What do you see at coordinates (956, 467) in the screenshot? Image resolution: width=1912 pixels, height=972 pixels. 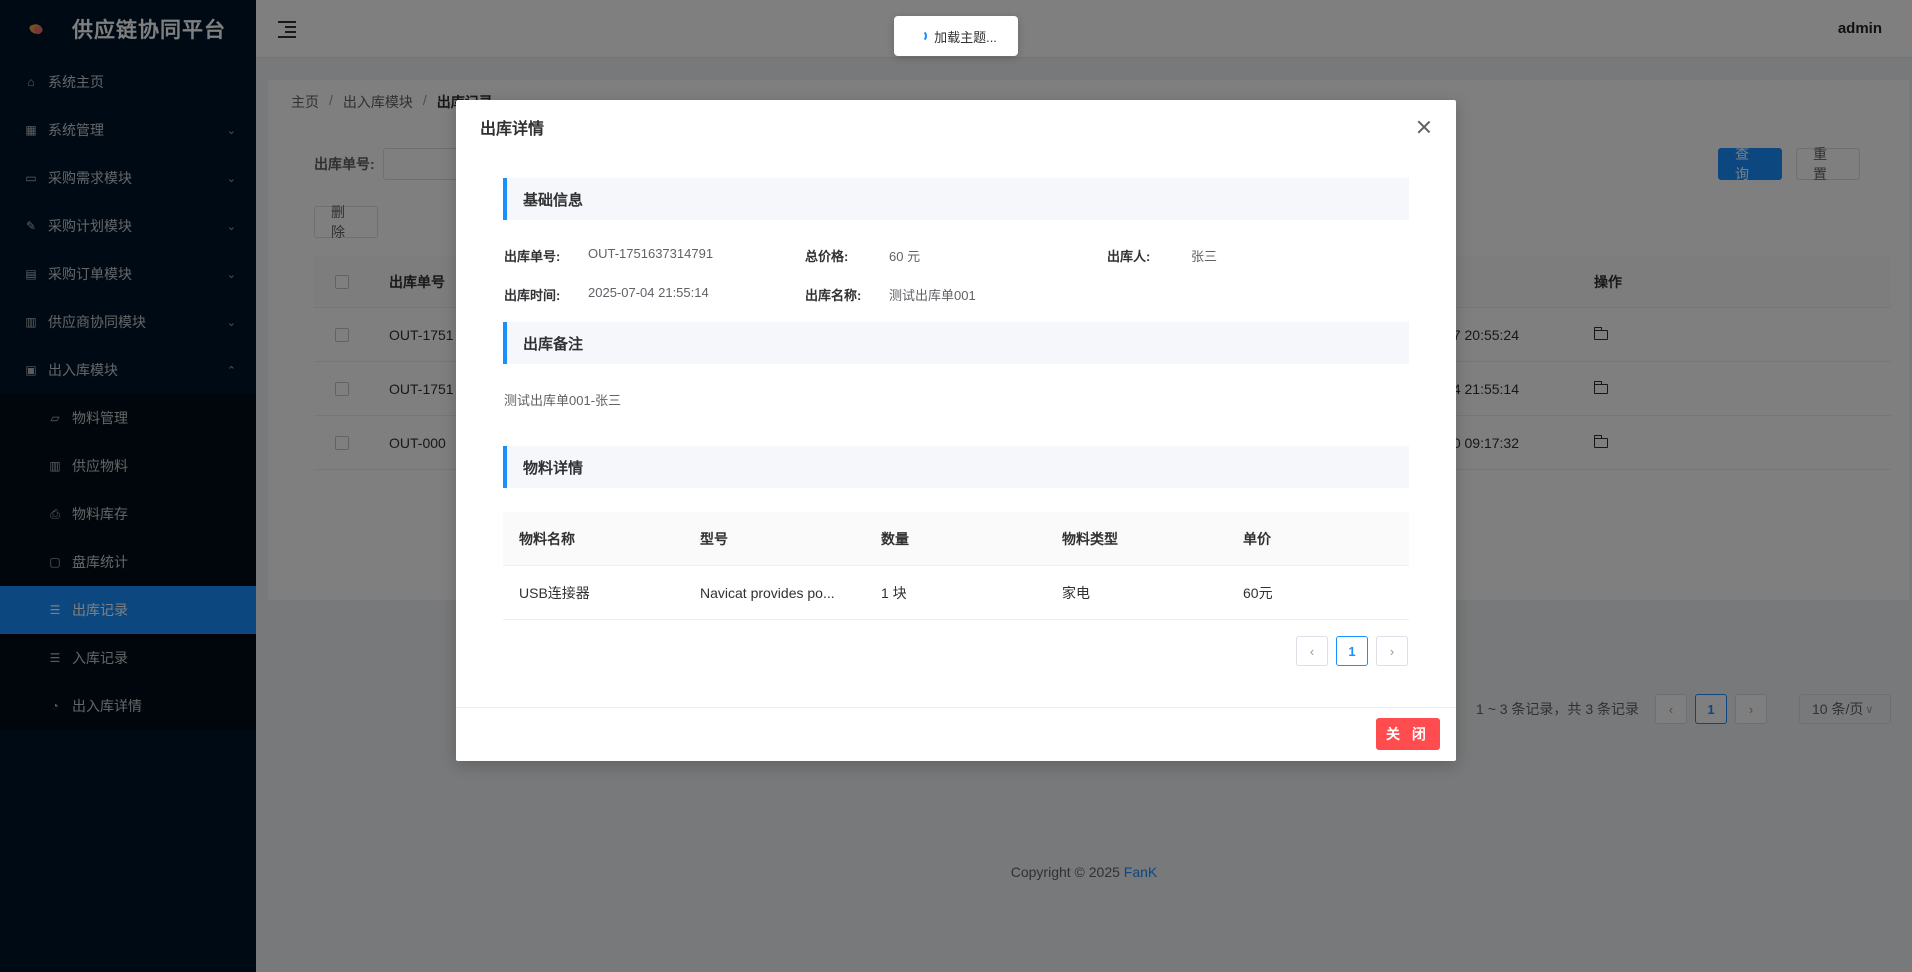 I see `section-material: 物料详情` at bounding box center [956, 467].